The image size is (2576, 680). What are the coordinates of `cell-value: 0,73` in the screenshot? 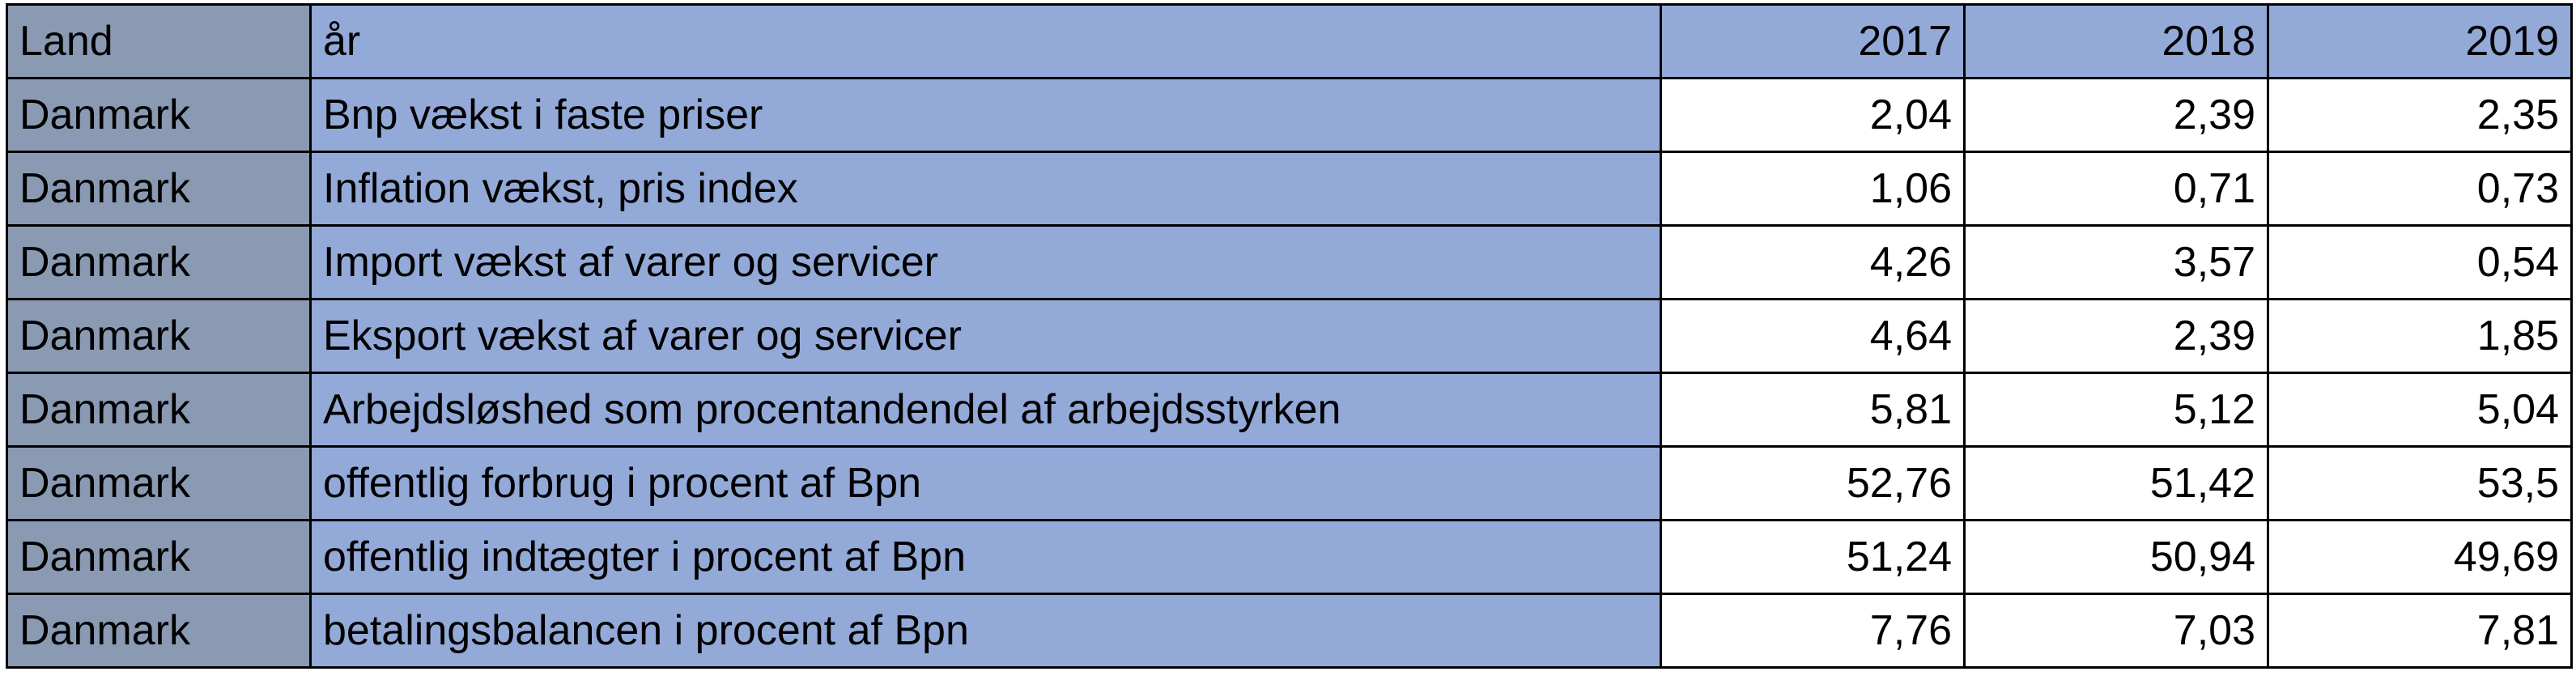 It's located at (2420, 189).